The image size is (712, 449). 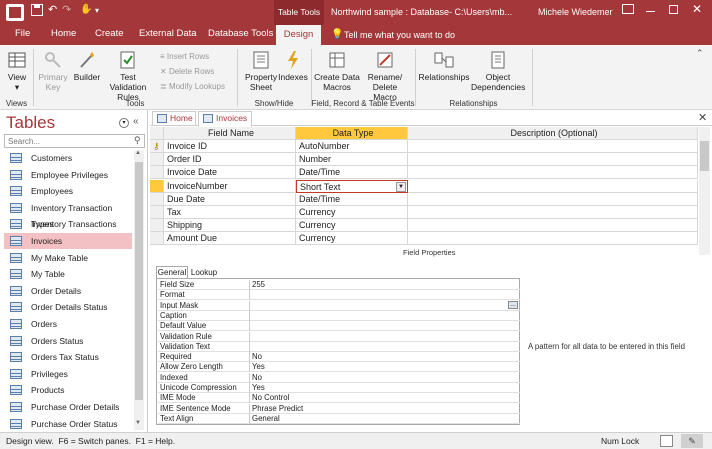 What do you see at coordinates (172, 272) in the screenshot?
I see `tab-general: General` at bounding box center [172, 272].